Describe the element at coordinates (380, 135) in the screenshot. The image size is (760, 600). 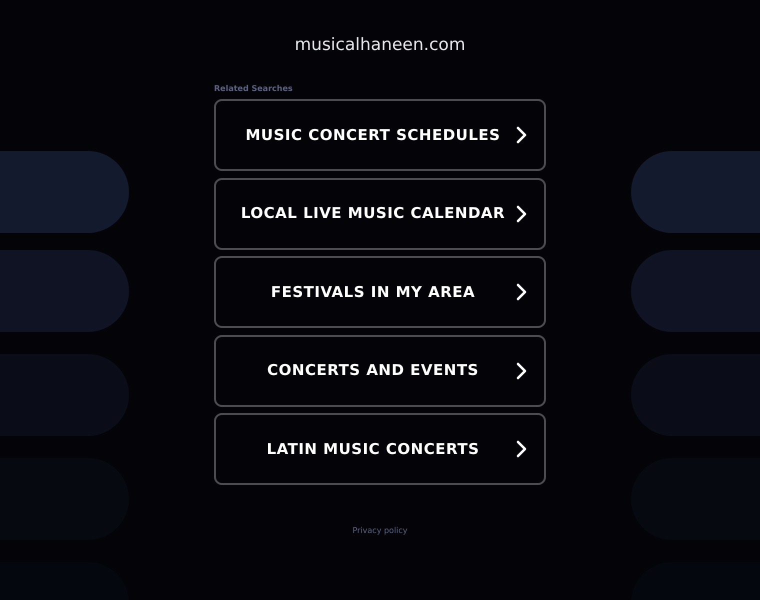
I see `related-search-link: MUSIC CONCERT SCHEDULES` at that location.